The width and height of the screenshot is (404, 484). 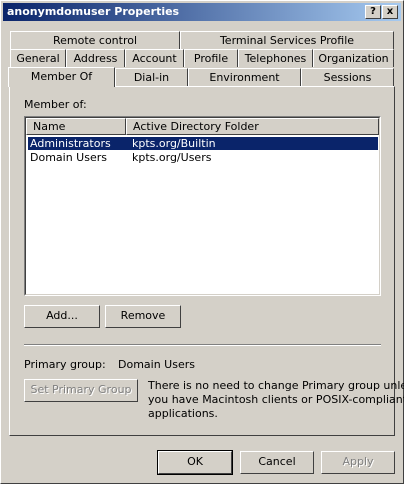 I want to click on column-header-folder: Active Directory Folder, so click(x=252, y=126).